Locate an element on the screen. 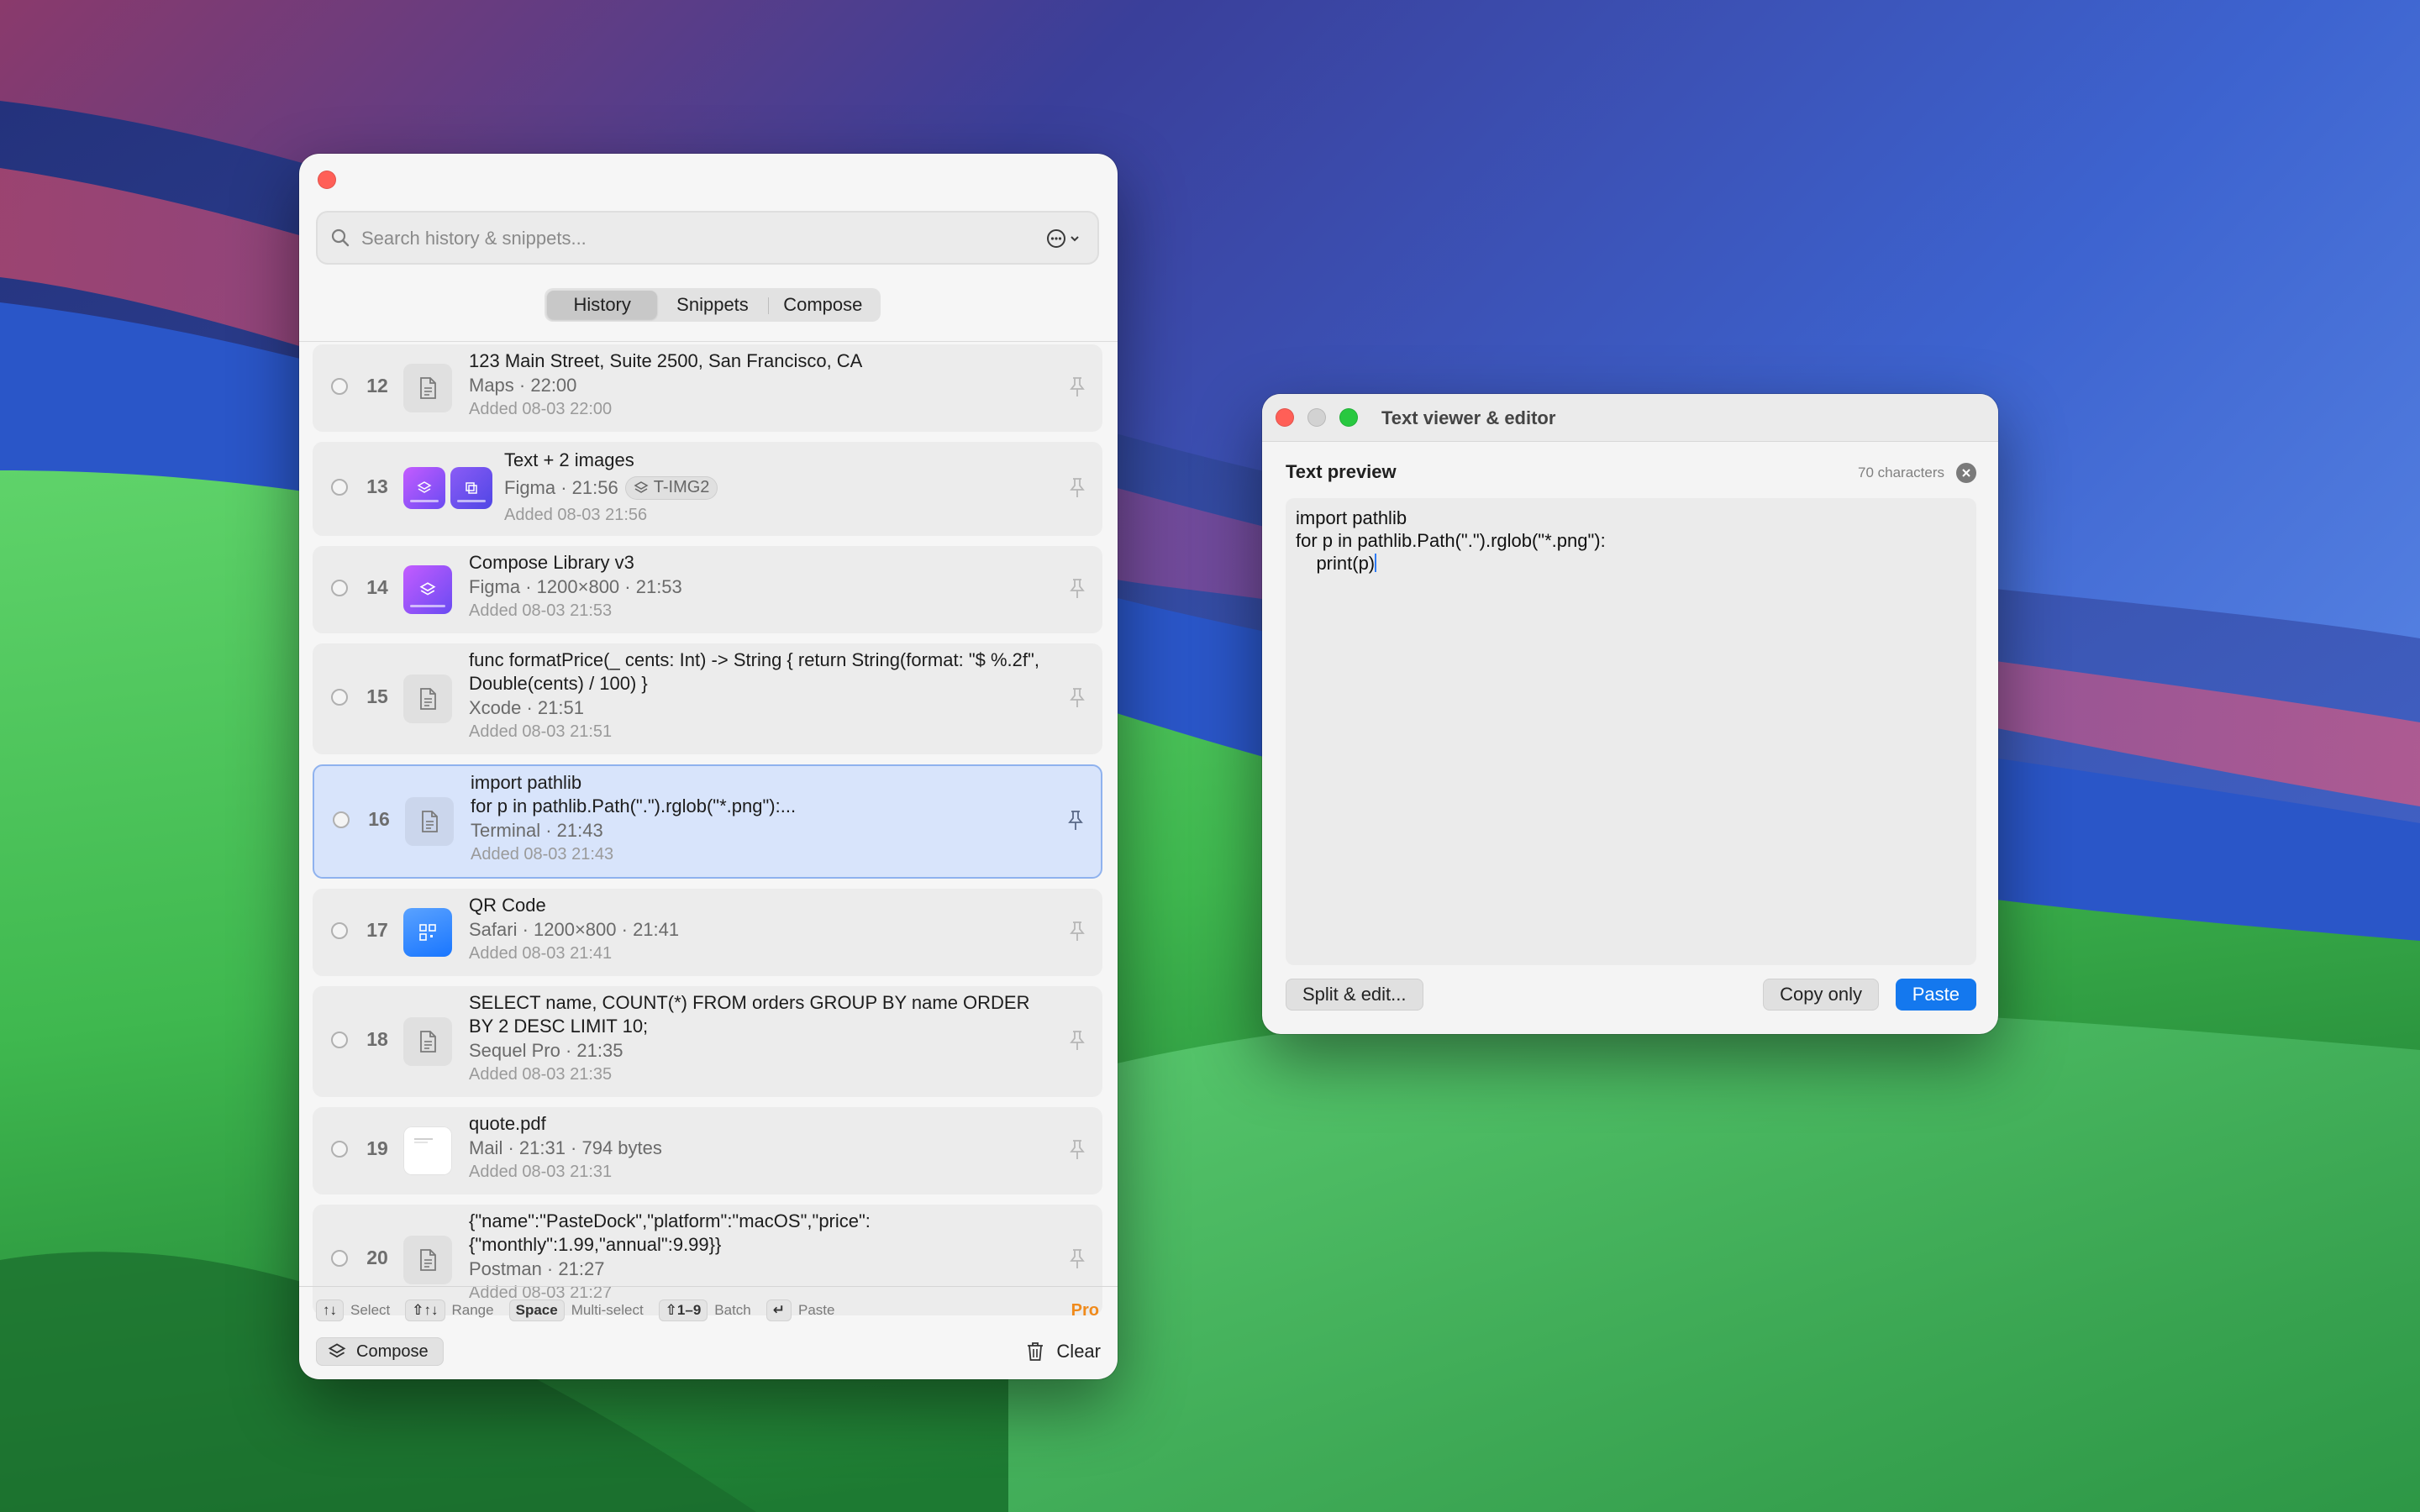 The height and width of the screenshot is (1512, 2420). row-title: quote.pdf is located at coordinates (508, 1123).